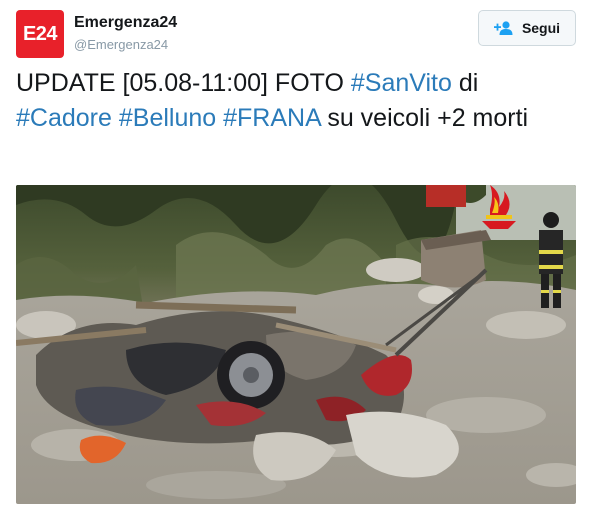 The image size is (591, 518). Describe the element at coordinates (121, 44) in the screenshot. I see `account-handle: @Emergenza24` at that location.